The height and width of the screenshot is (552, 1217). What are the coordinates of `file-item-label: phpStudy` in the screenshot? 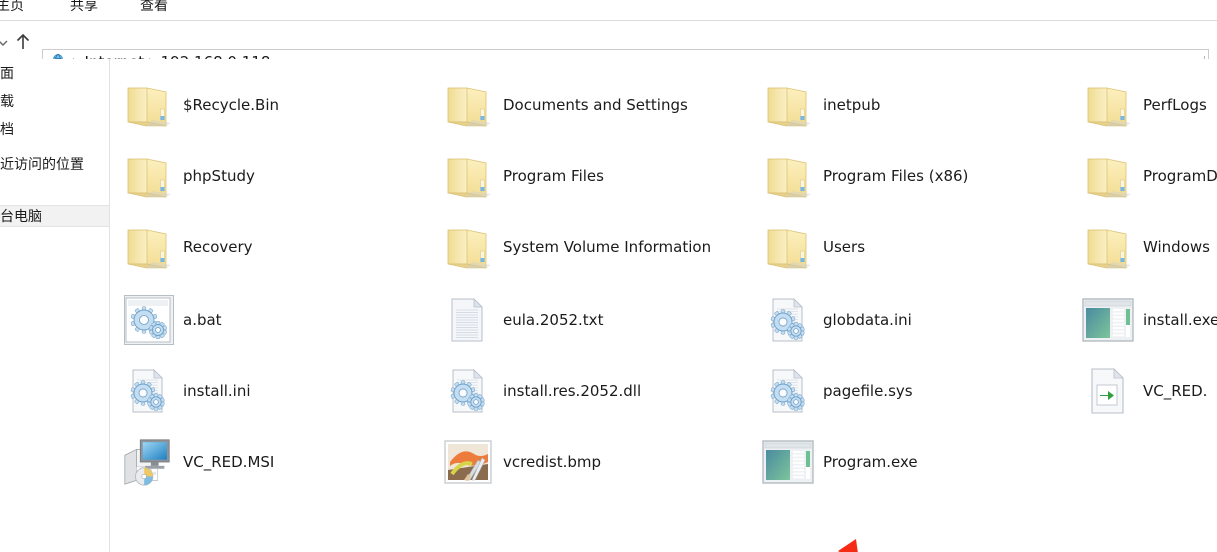 It's located at (219, 176).